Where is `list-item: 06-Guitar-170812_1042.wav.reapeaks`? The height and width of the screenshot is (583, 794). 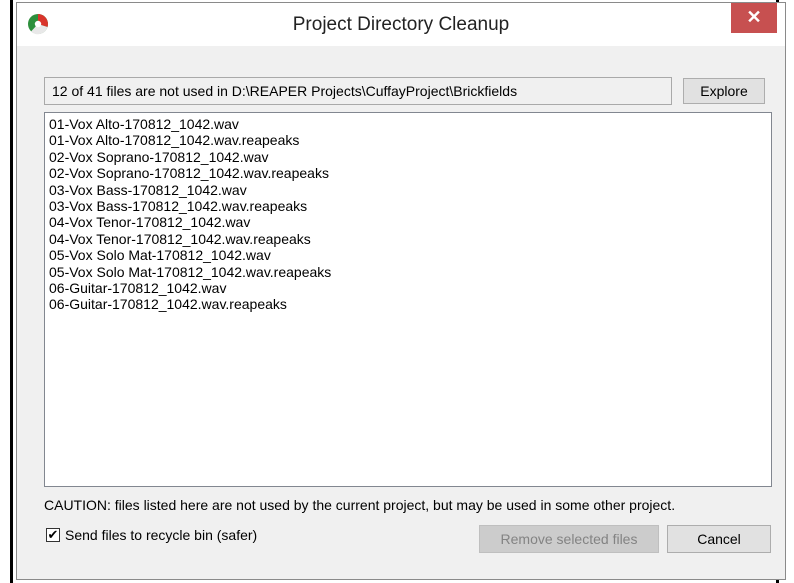 list-item: 06-Guitar-170812_1042.wav.reapeaks is located at coordinates (410, 304).